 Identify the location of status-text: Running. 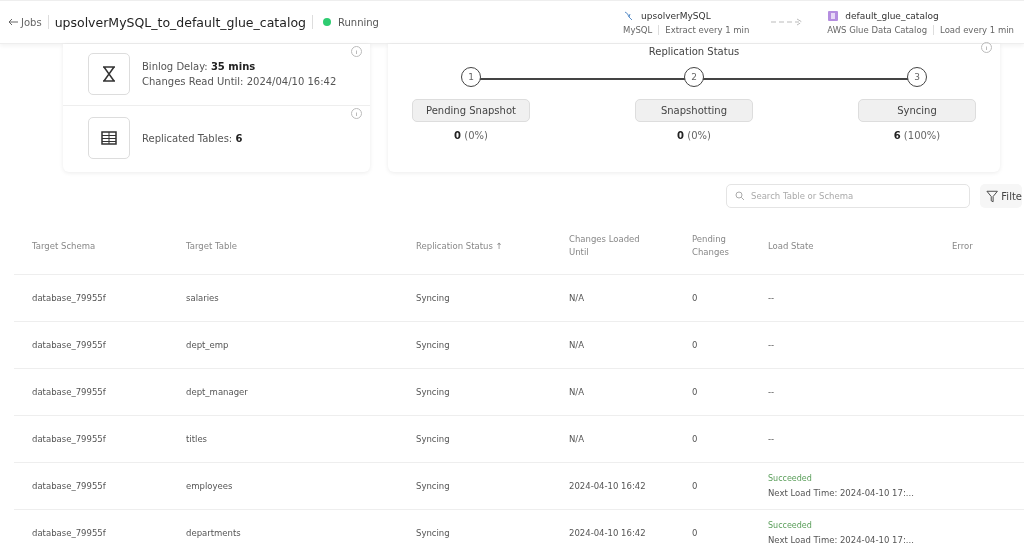
(358, 22).